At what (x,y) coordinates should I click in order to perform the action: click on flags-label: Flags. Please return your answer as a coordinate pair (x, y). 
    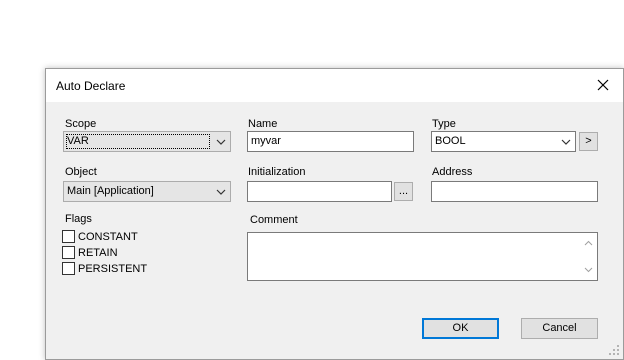
    Looking at the image, I should click on (78, 219).